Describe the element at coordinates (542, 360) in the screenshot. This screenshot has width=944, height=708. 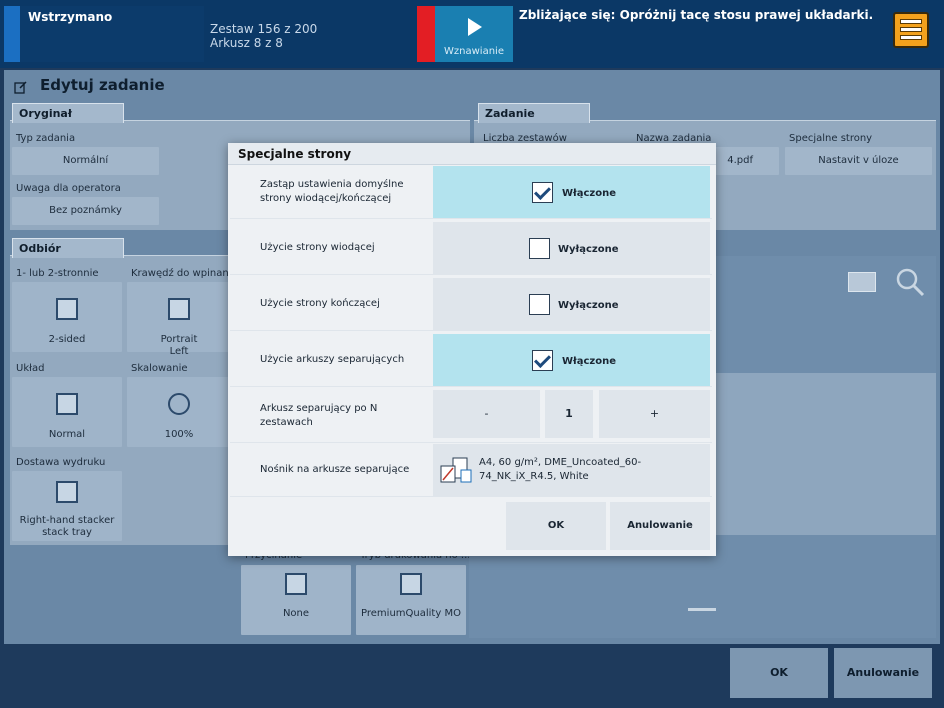
I see `separator-sheets-checkbox` at that location.